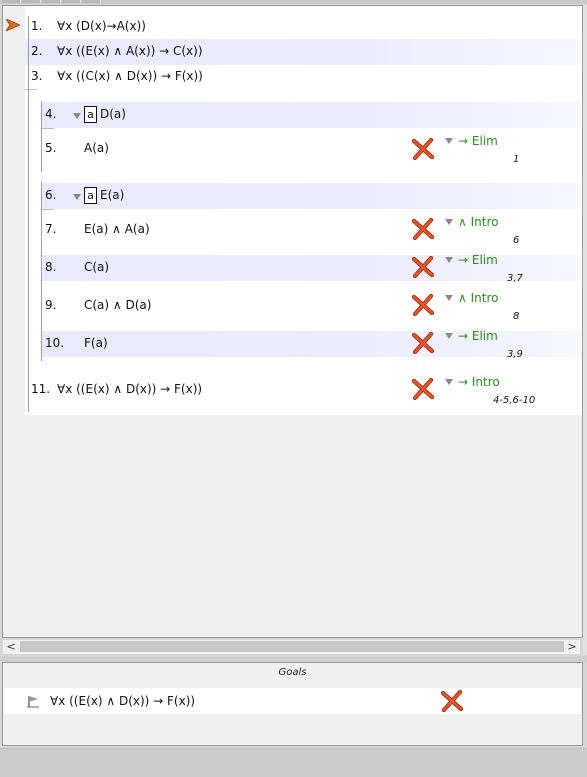 The image size is (587, 777). I want to click on rule-reference: 1, so click(516, 159).